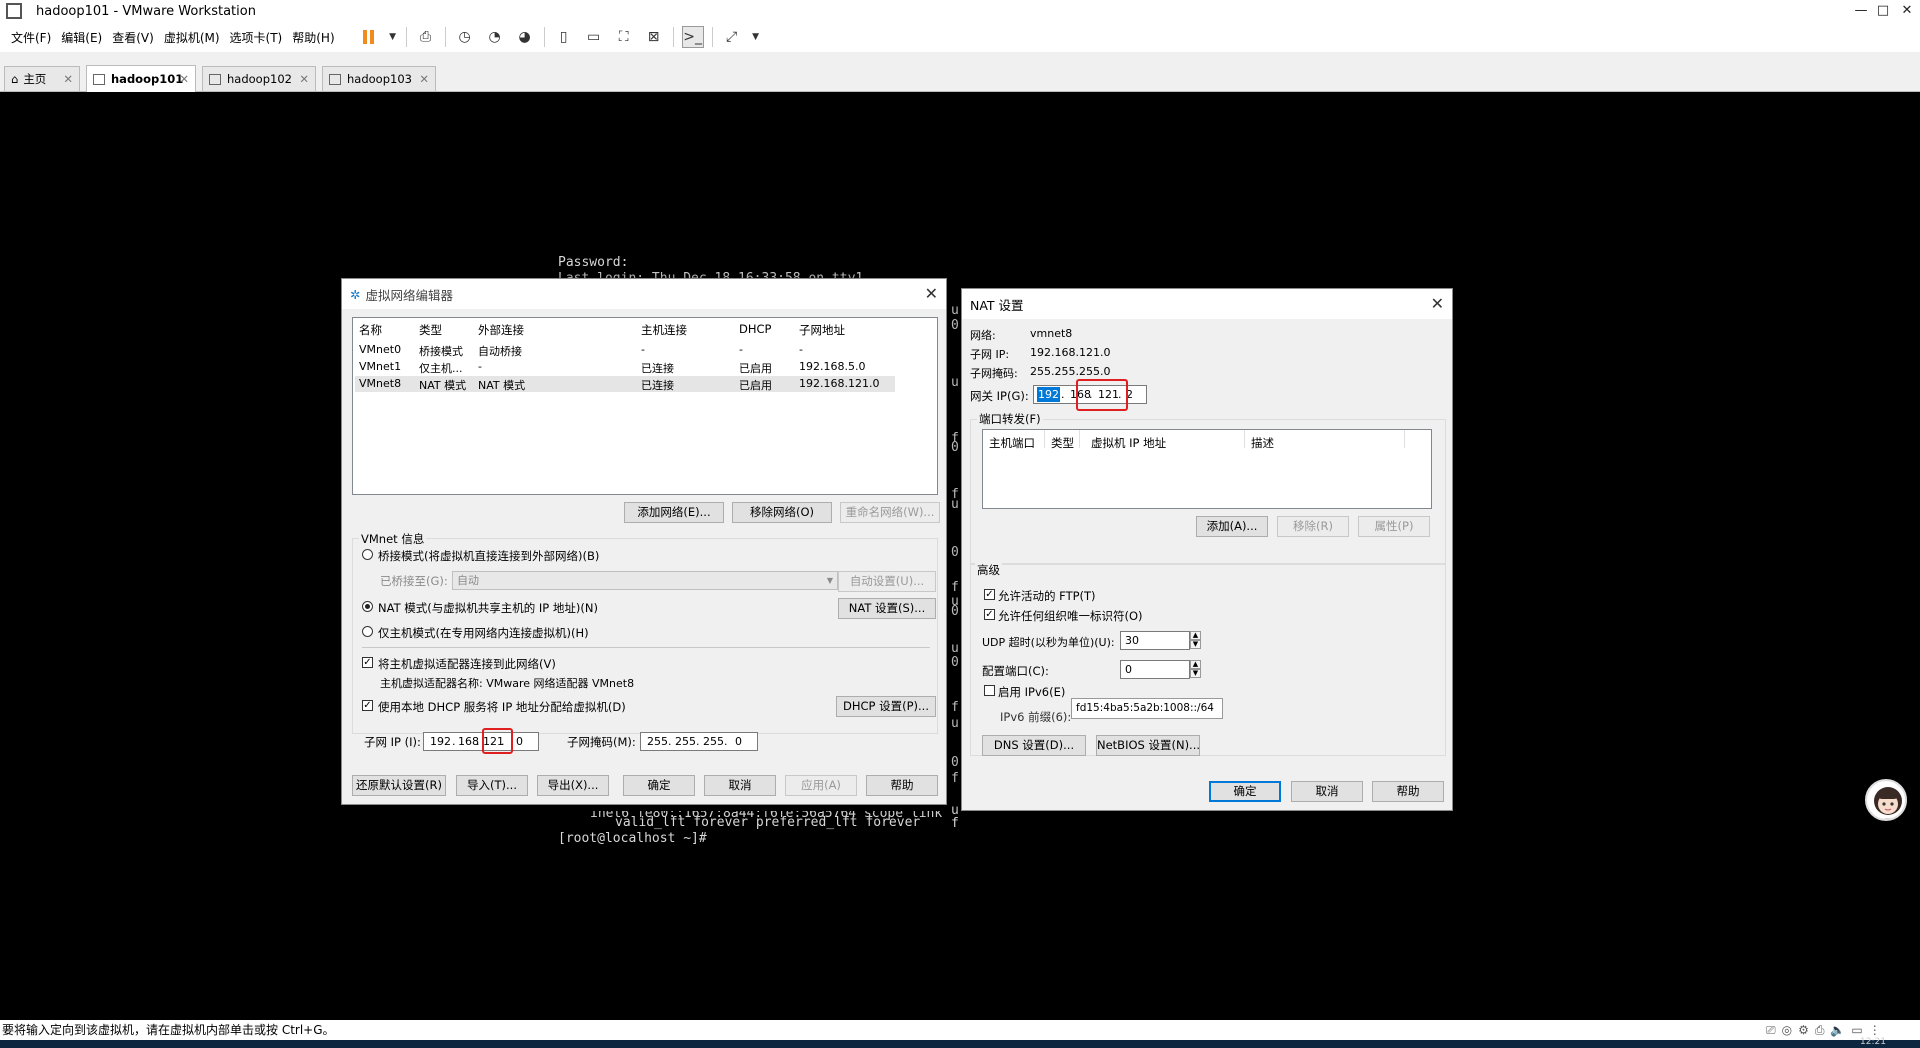  What do you see at coordinates (495, 37) in the screenshot?
I see `revert-snapshot-icon: ◔` at bounding box center [495, 37].